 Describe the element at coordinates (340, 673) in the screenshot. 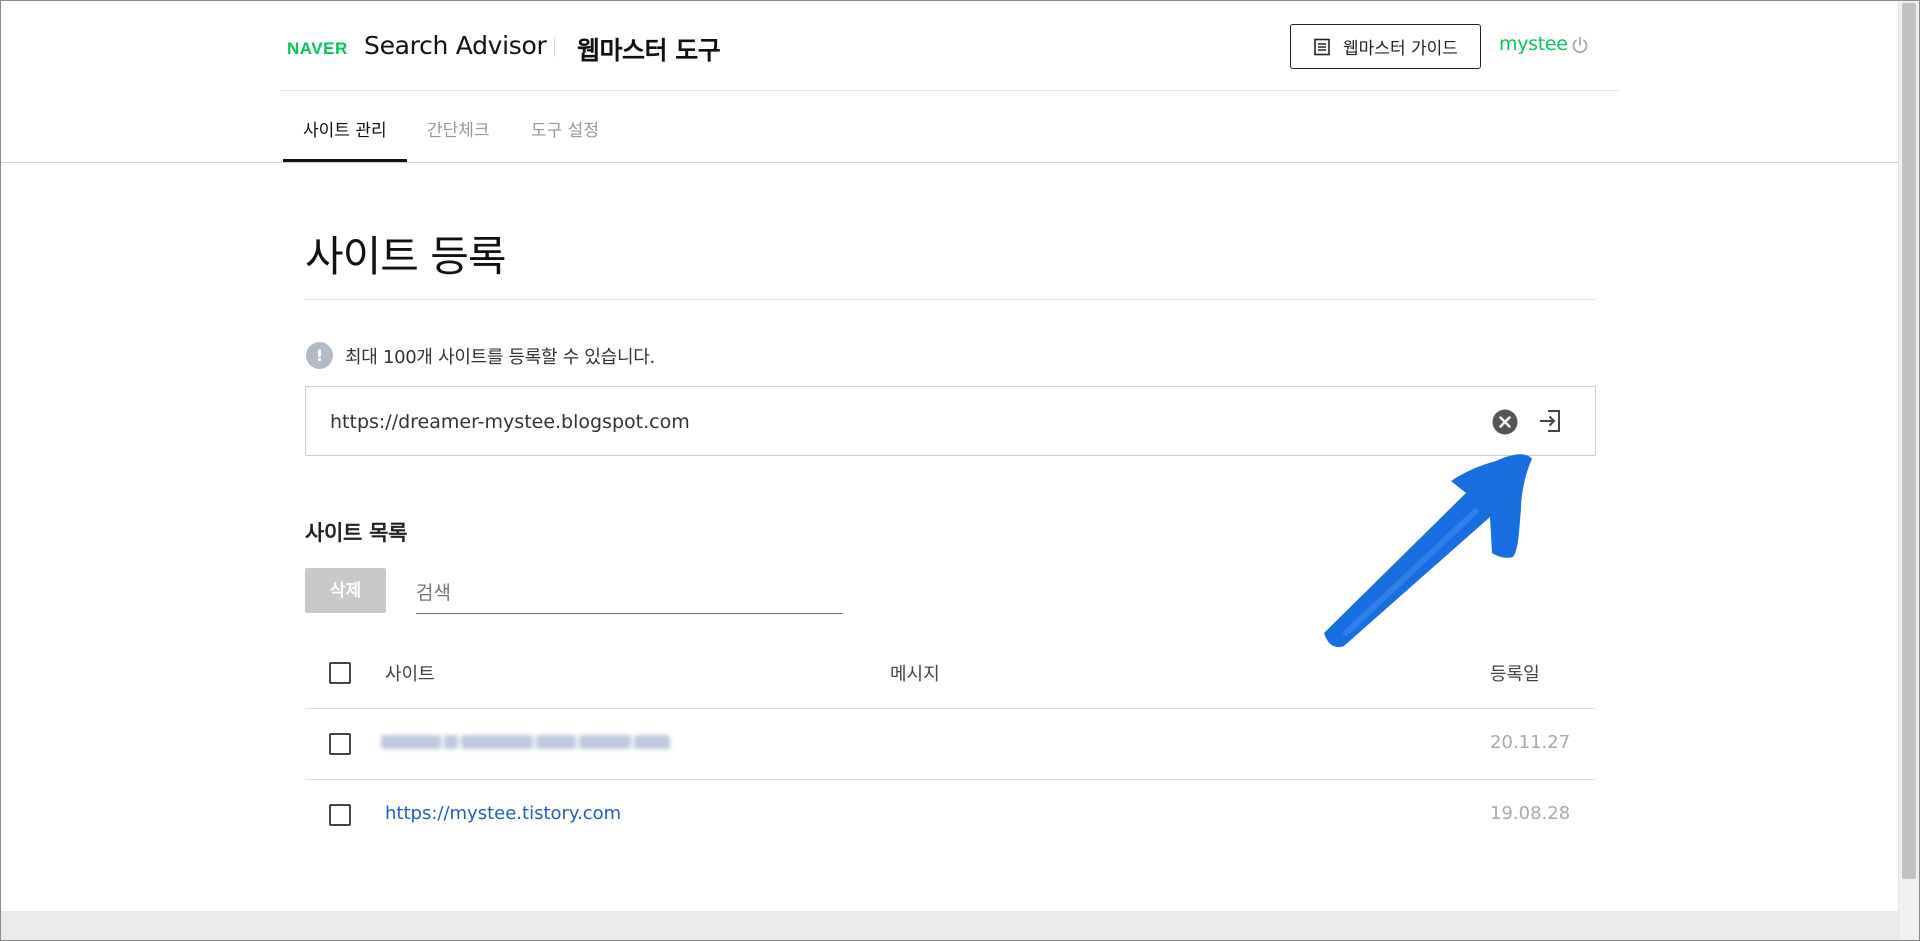

I see `select-all-checkbox` at that location.